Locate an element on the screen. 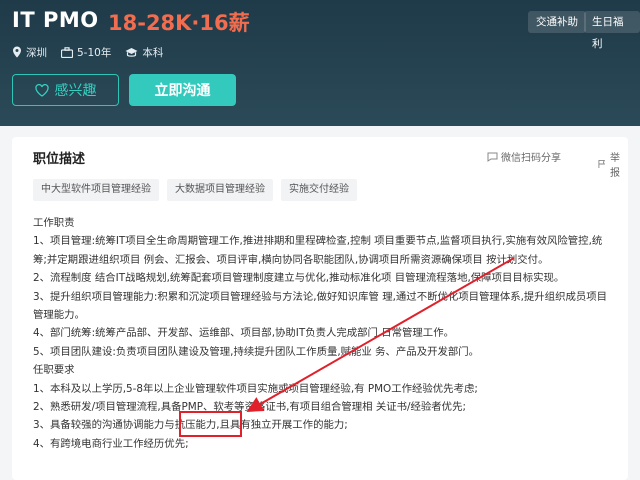  section-title: 职位描述 is located at coordinates (59, 159).